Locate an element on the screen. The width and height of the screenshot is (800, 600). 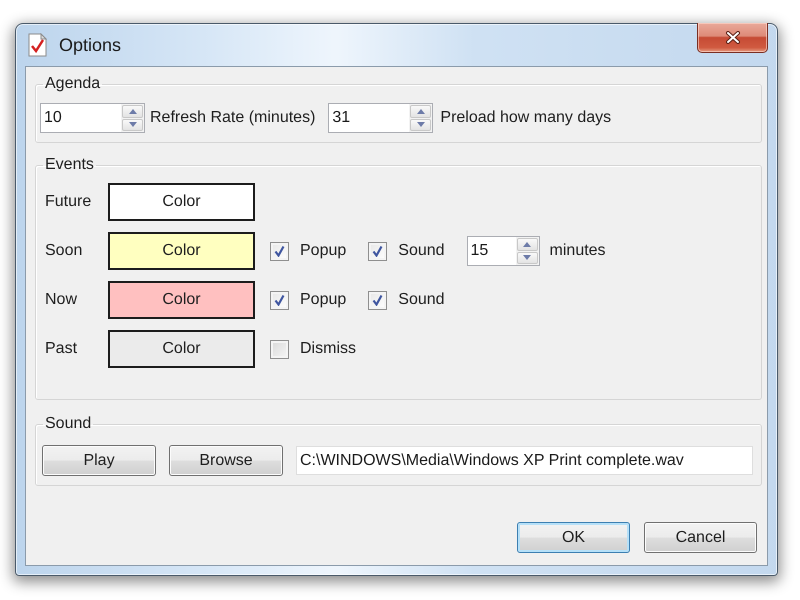
group-title: Agenda is located at coordinates (73, 84).